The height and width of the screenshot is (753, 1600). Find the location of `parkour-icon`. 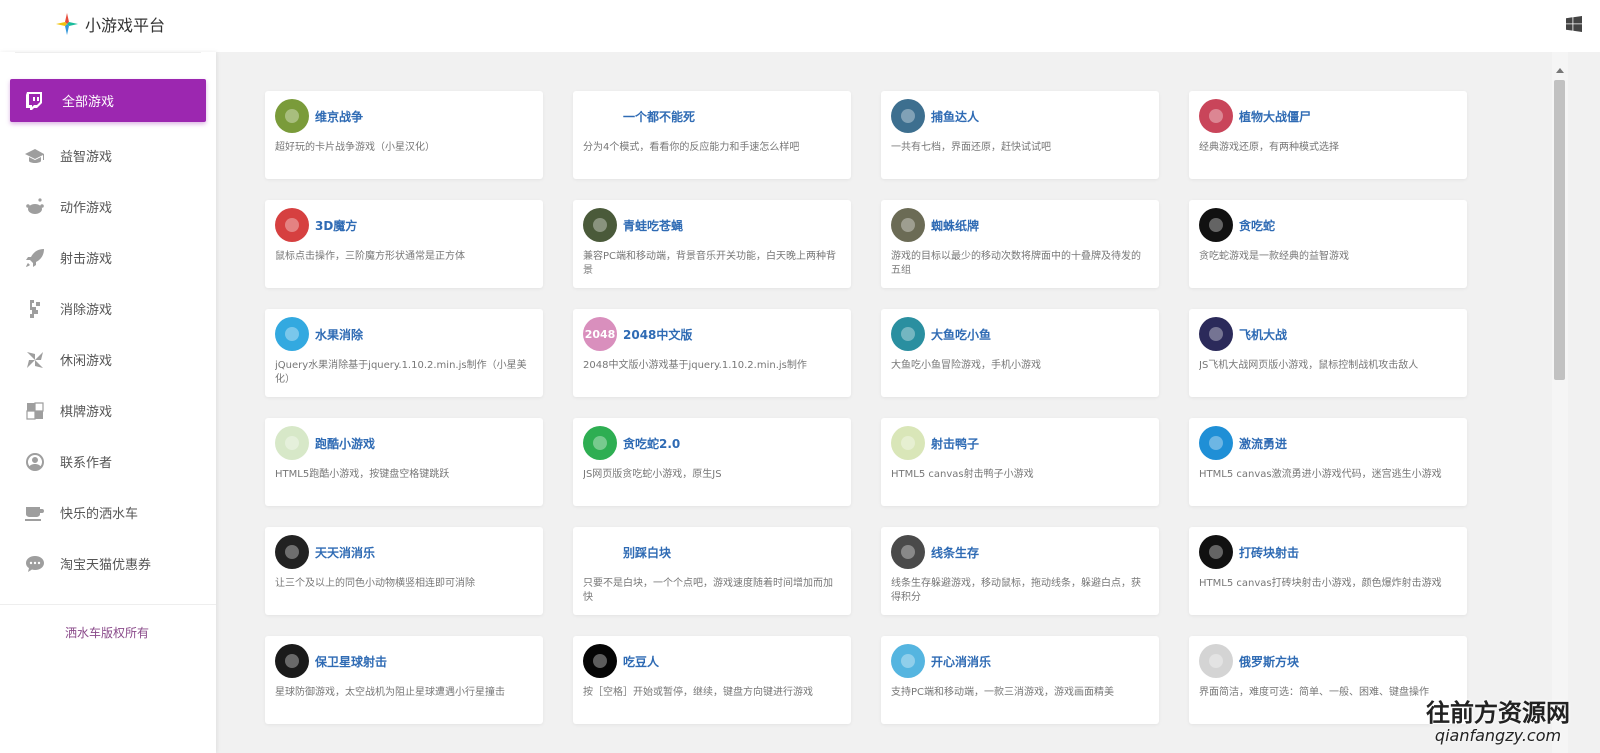

parkour-icon is located at coordinates (292, 443).